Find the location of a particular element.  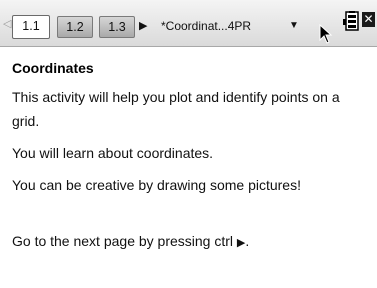

document-menu-caret-icon: ▼ is located at coordinates (294, 26).